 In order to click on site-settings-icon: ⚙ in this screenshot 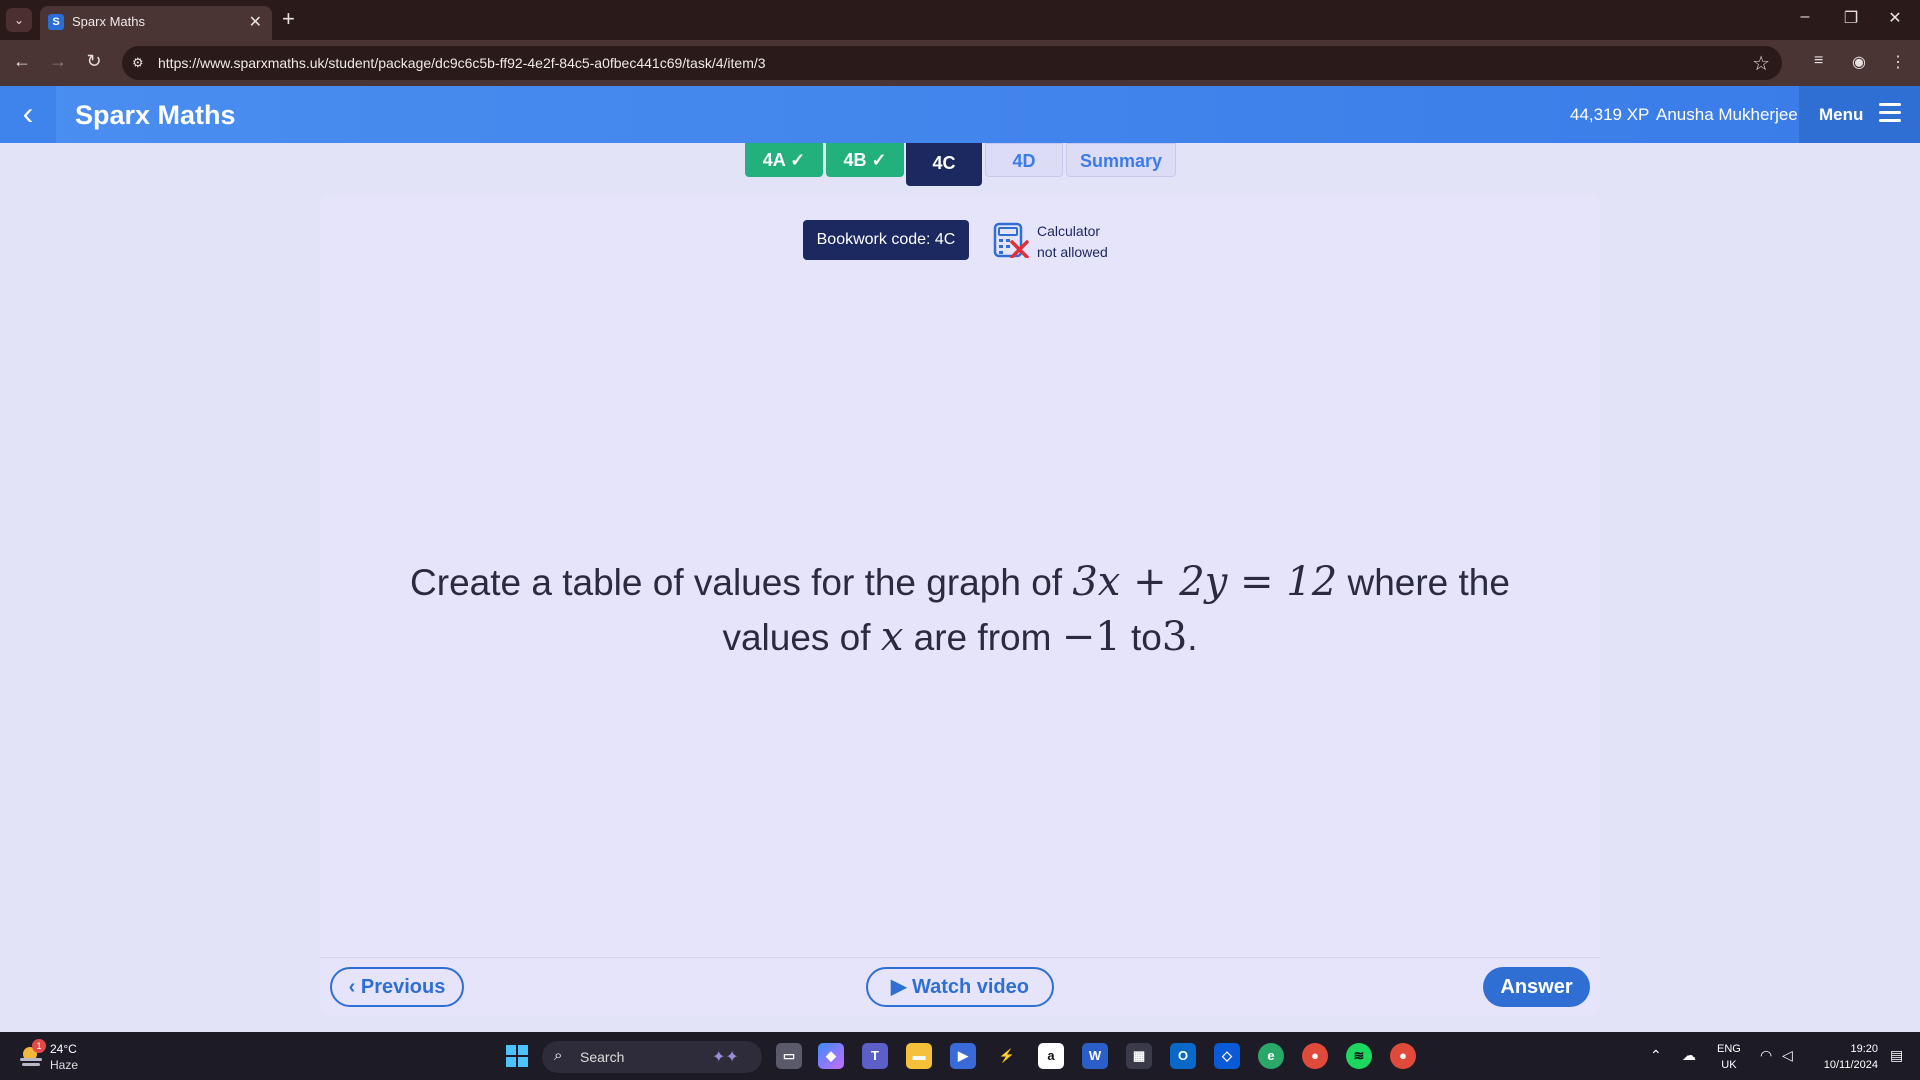, I will do `click(138, 63)`.